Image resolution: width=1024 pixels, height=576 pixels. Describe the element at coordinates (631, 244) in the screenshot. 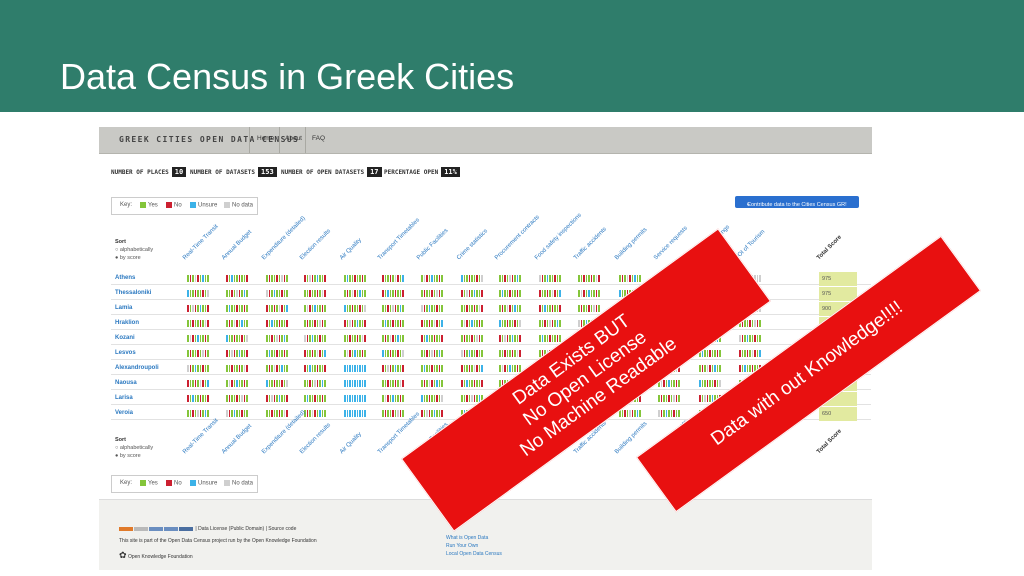

I see `column-header-building-permits: Building permits` at that location.